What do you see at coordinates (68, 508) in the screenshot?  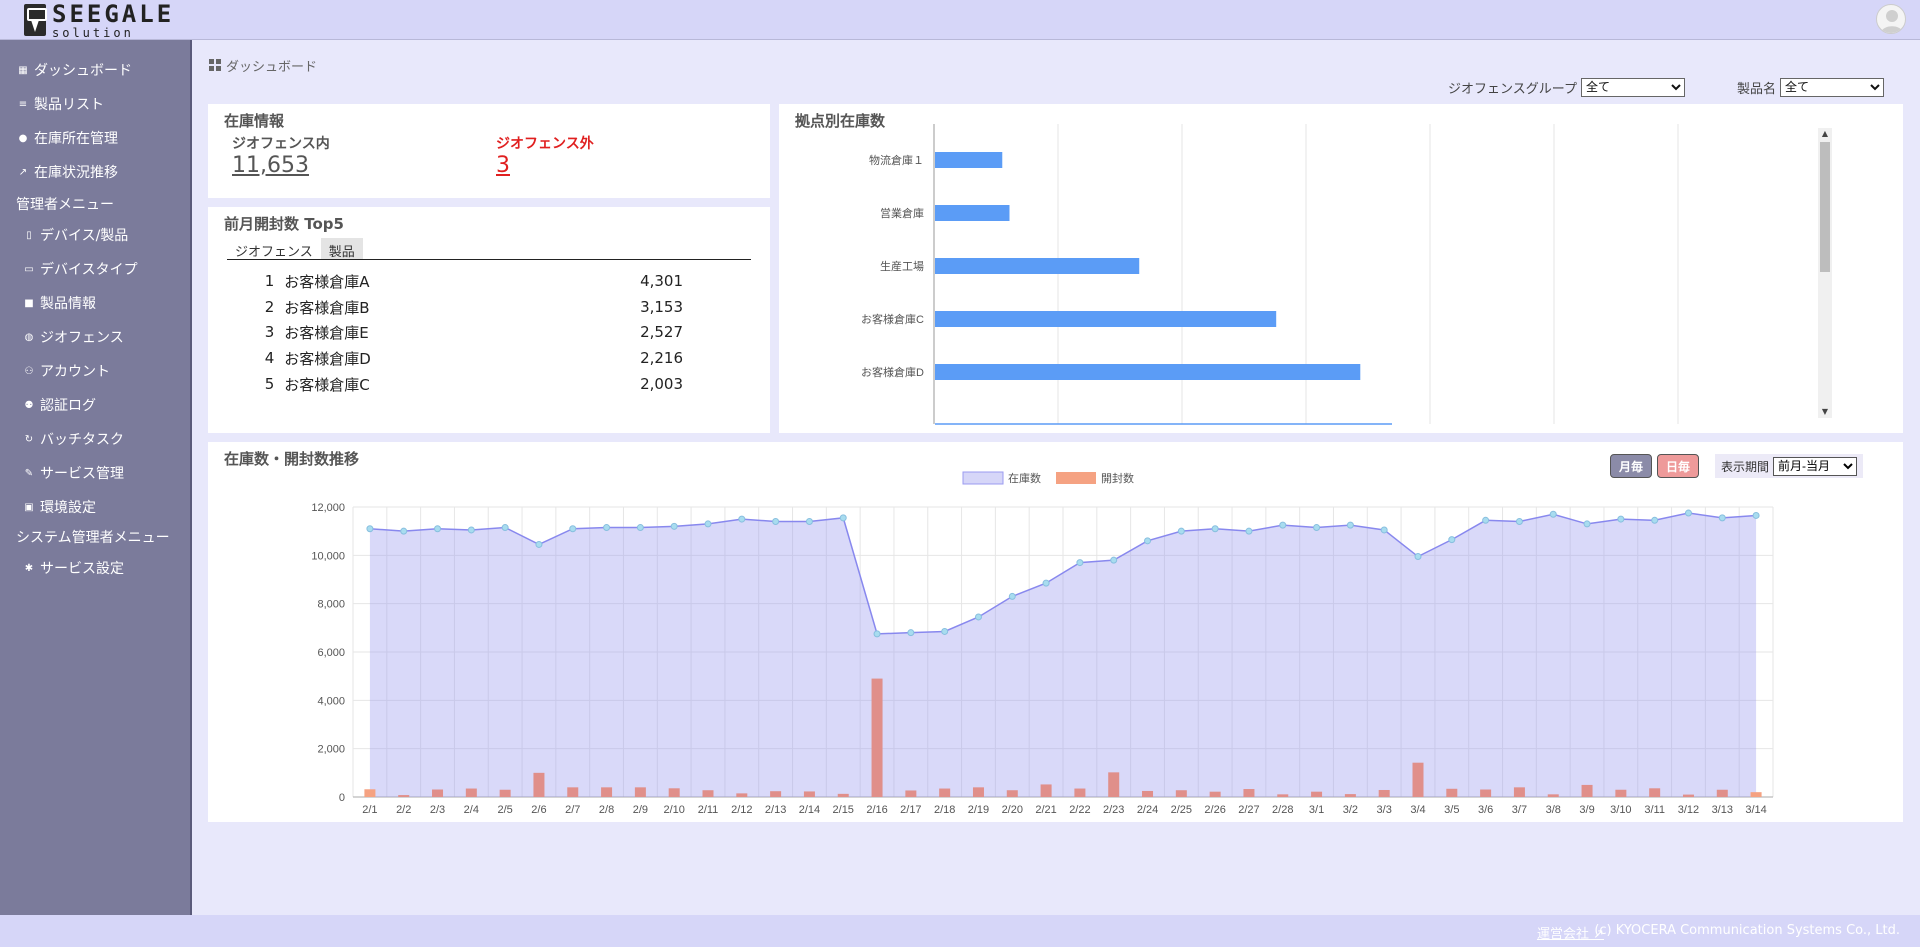 I see `sidebar-item-label: 環境設定` at bounding box center [68, 508].